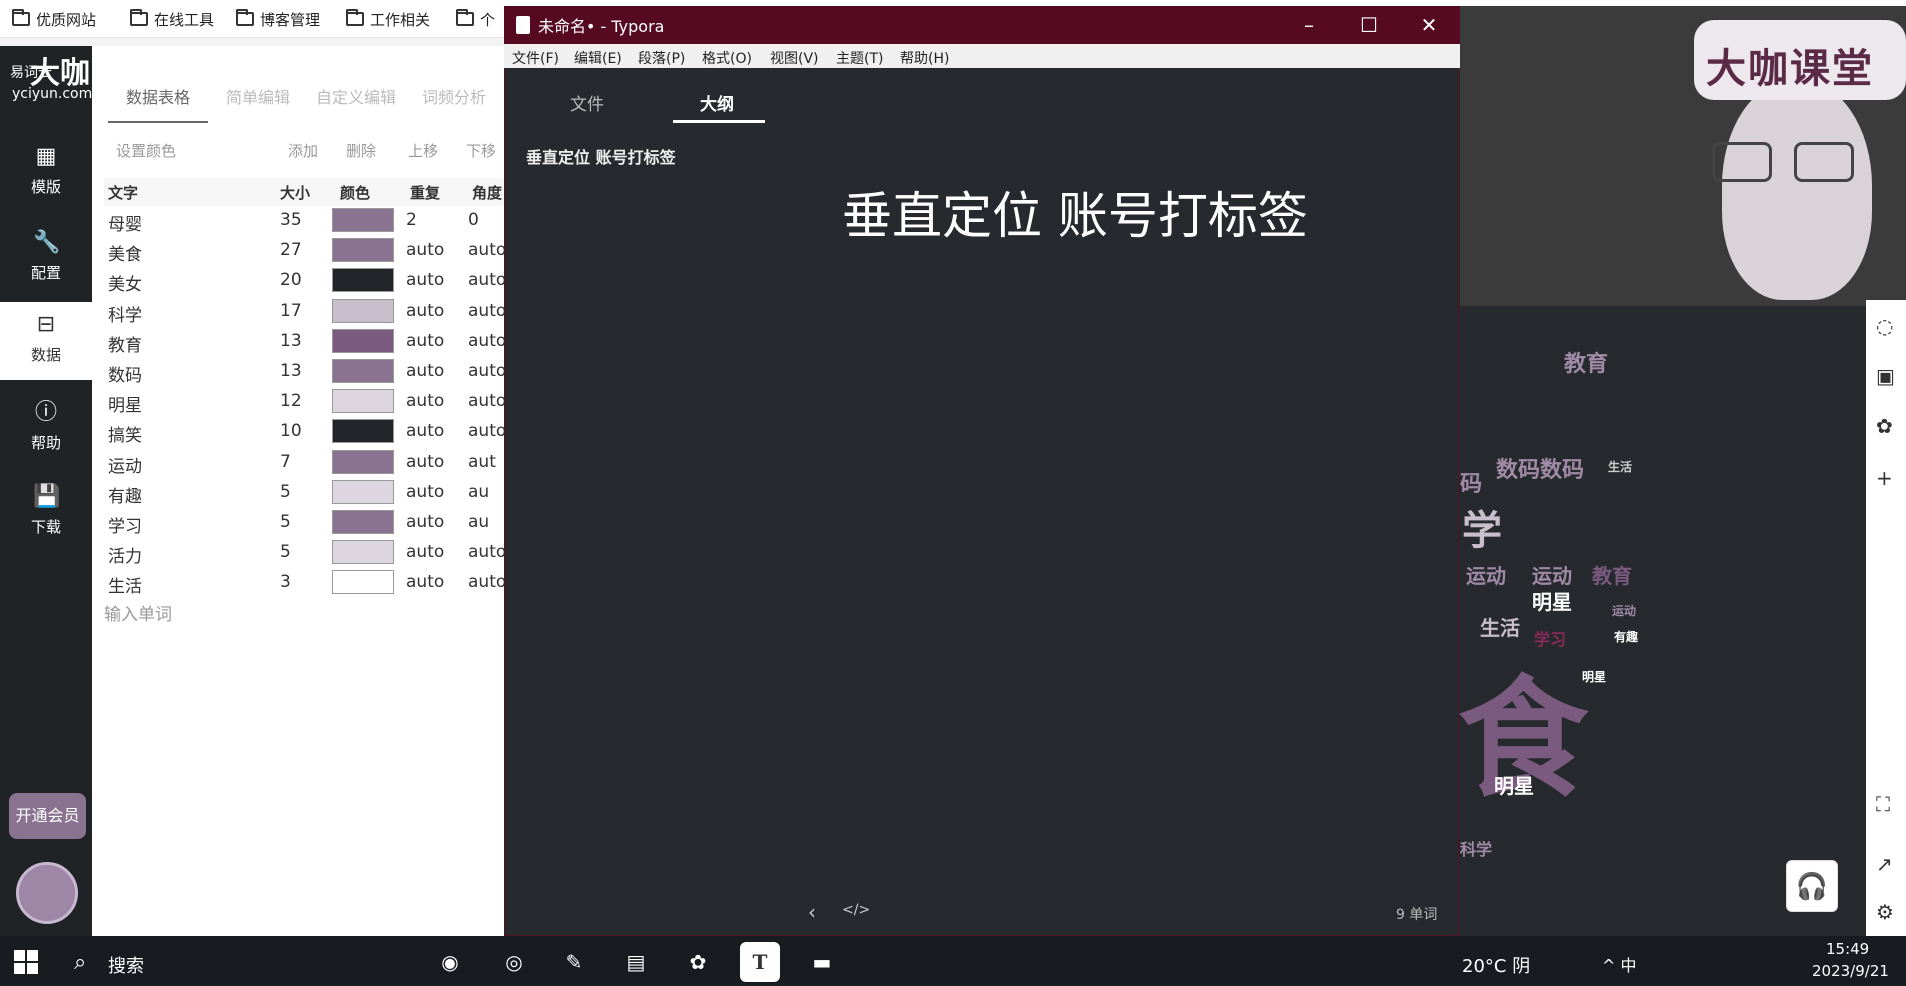  What do you see at coordinates (1429, 25) in the screenshot?
I see `close-button: ✕` at bounding box center [1429, 25].